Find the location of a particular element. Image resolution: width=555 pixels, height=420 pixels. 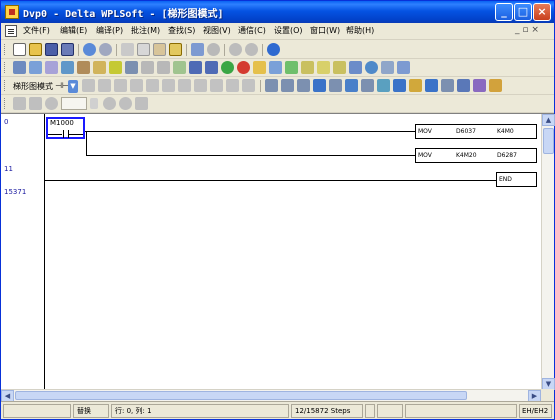

contact-f-icon is located at coordinates (120, 85).